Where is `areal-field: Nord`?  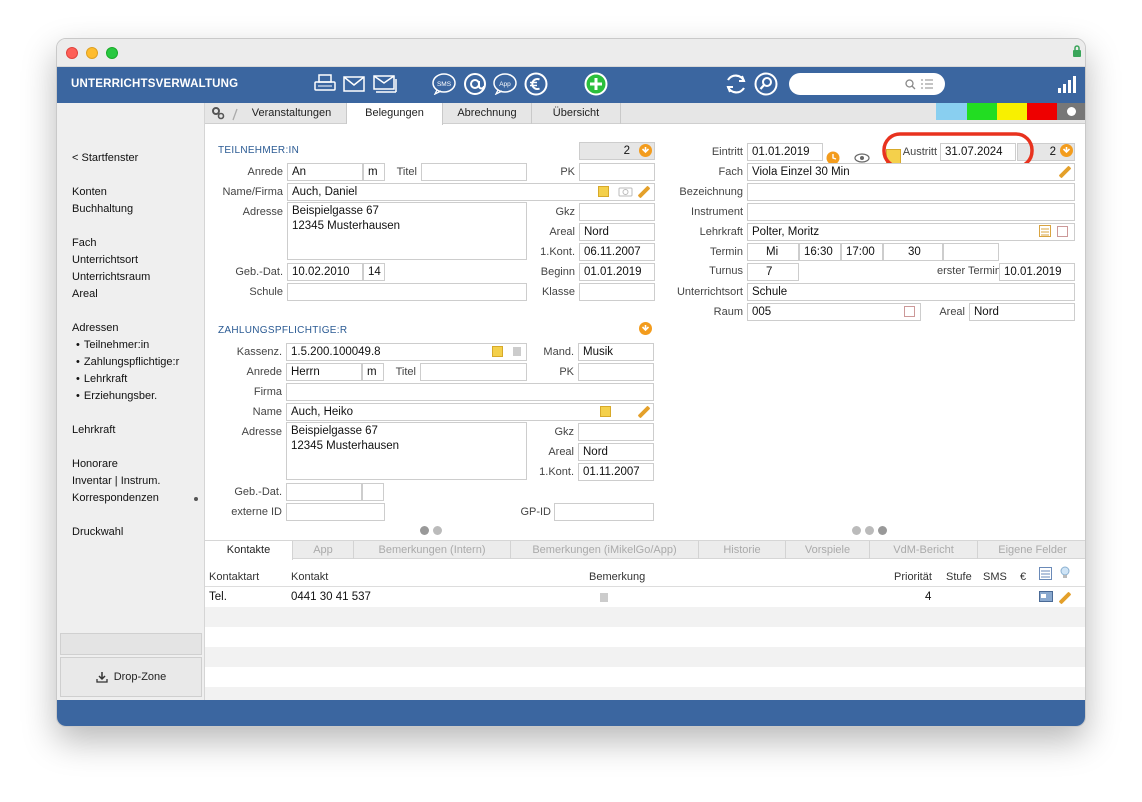 areal-field: Nord is located at coordinates (617, 232).